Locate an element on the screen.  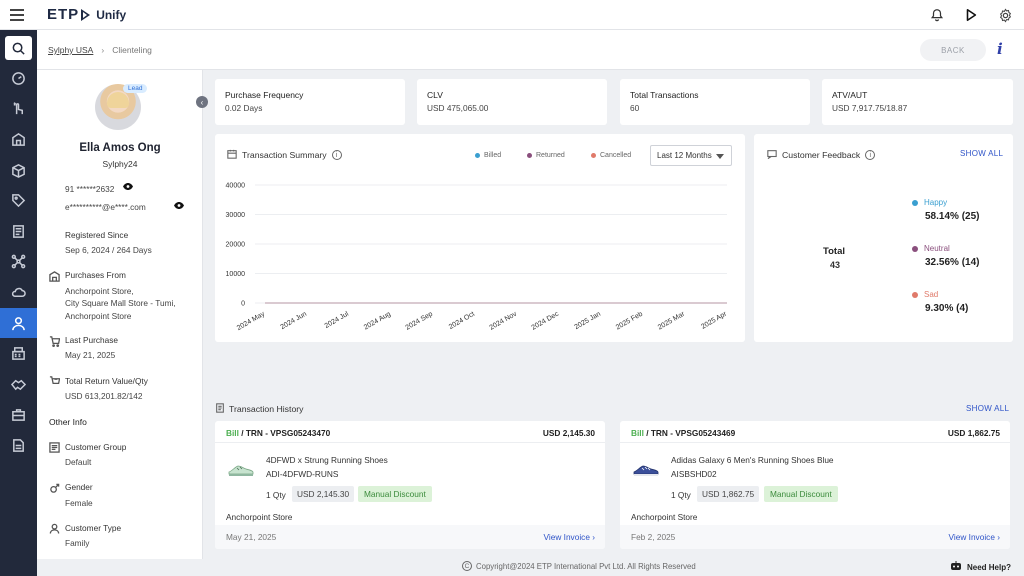
x-tick-label: 2025 Jan is located at coordinates (588, 321).